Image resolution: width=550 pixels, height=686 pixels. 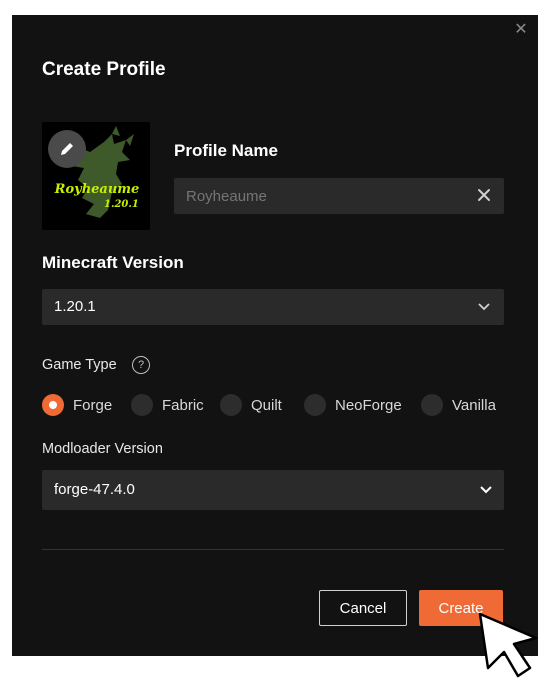 What do you see at coordinates (484, 195) in the screenshot?
I see `clear-icon` at bounding box center [484, 195].